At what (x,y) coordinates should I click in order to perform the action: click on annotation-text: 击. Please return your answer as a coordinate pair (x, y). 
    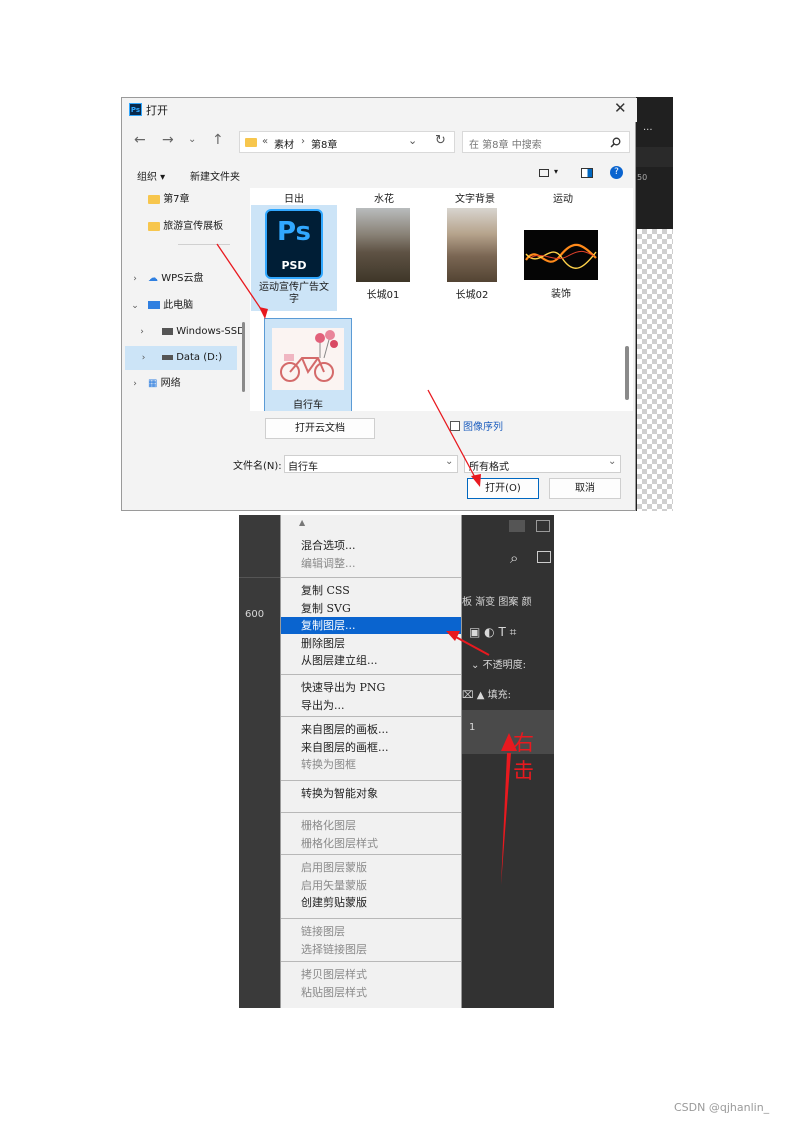
    Looking at the image, I should click on (523, 771).